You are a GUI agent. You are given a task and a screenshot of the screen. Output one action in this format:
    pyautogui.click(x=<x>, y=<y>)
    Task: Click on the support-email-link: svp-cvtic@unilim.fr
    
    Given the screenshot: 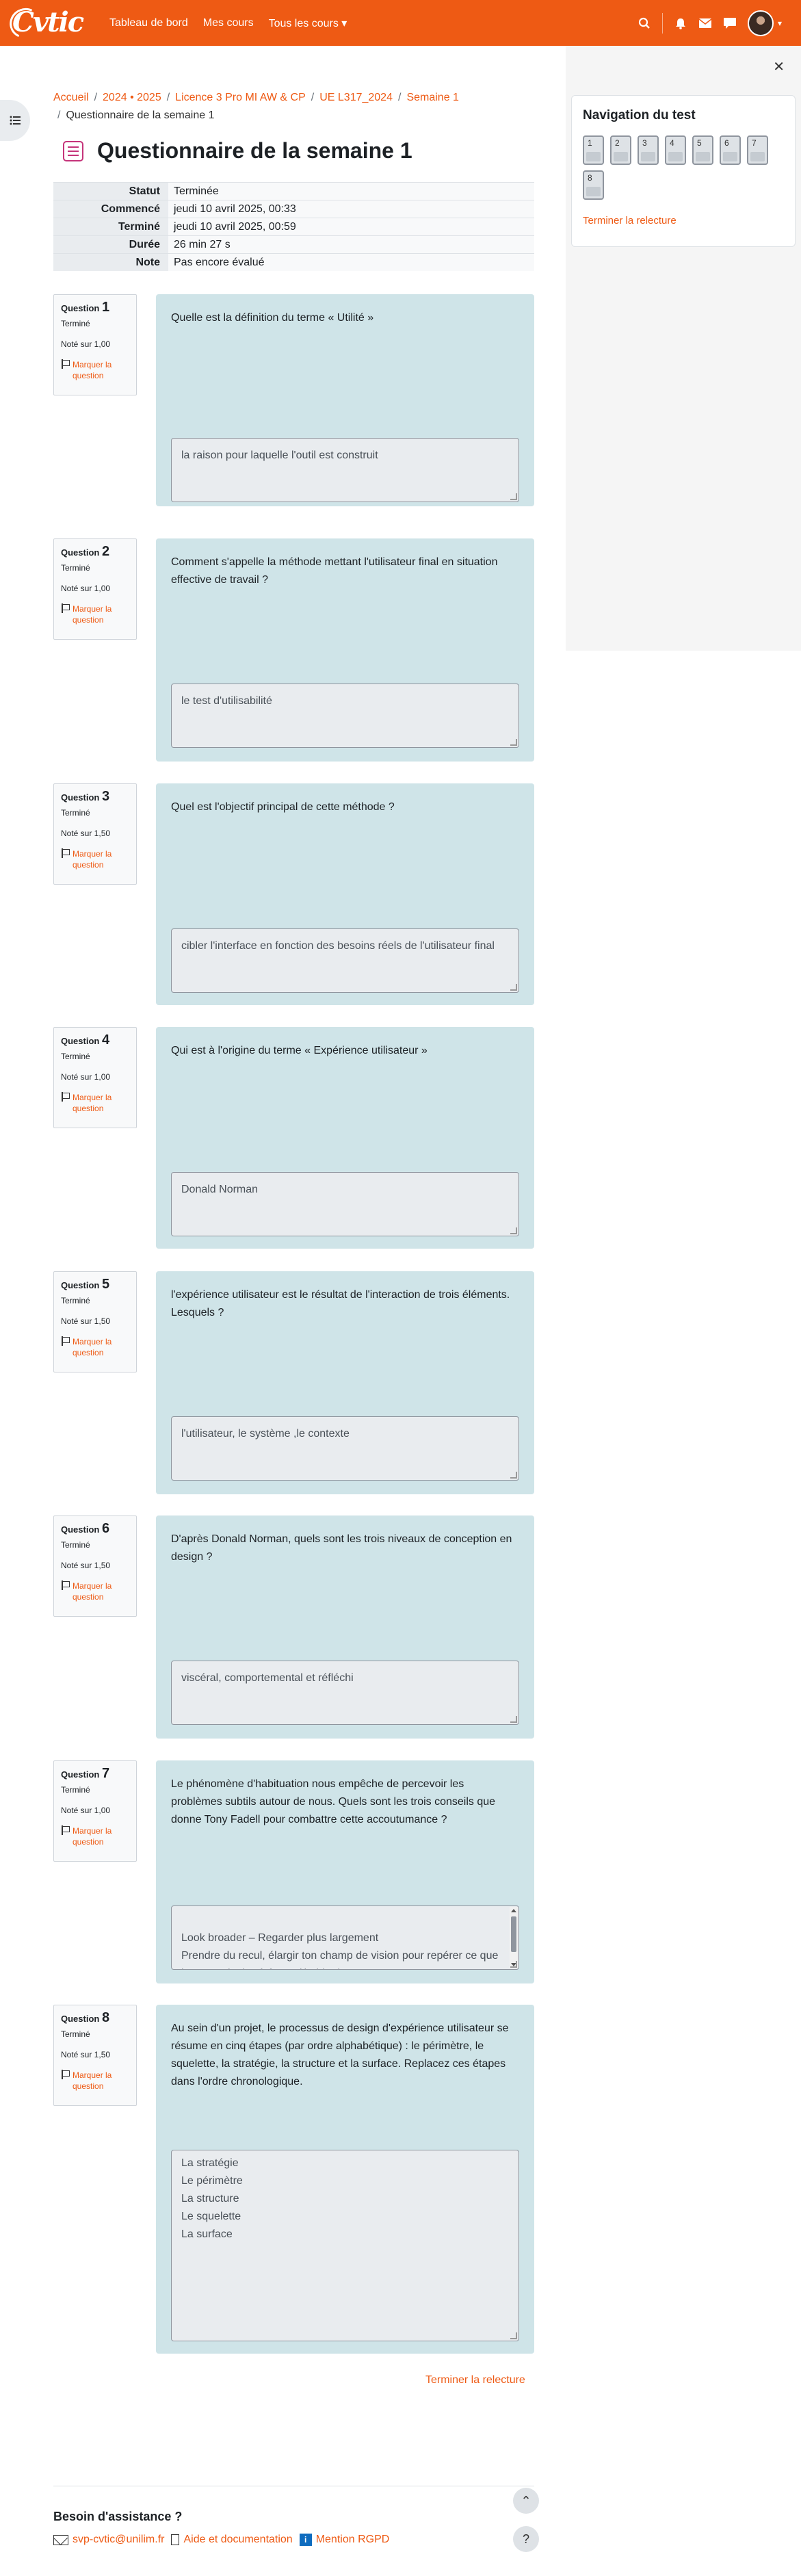 What is the action you would take?
    pyautogui.click(x=119, y=2540)
    